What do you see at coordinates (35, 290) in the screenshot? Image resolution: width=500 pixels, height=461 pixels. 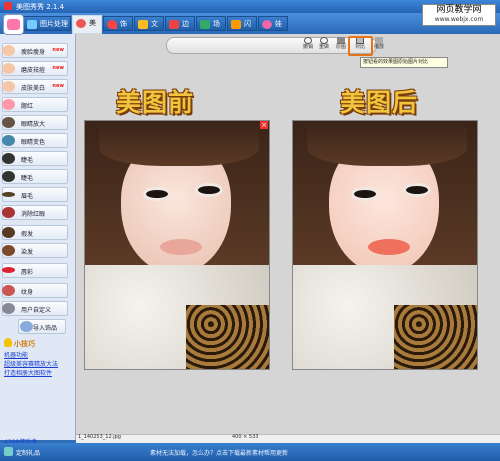 I see `sidebar-item-tattoo: 纹身` at bounding box center [35, 290].